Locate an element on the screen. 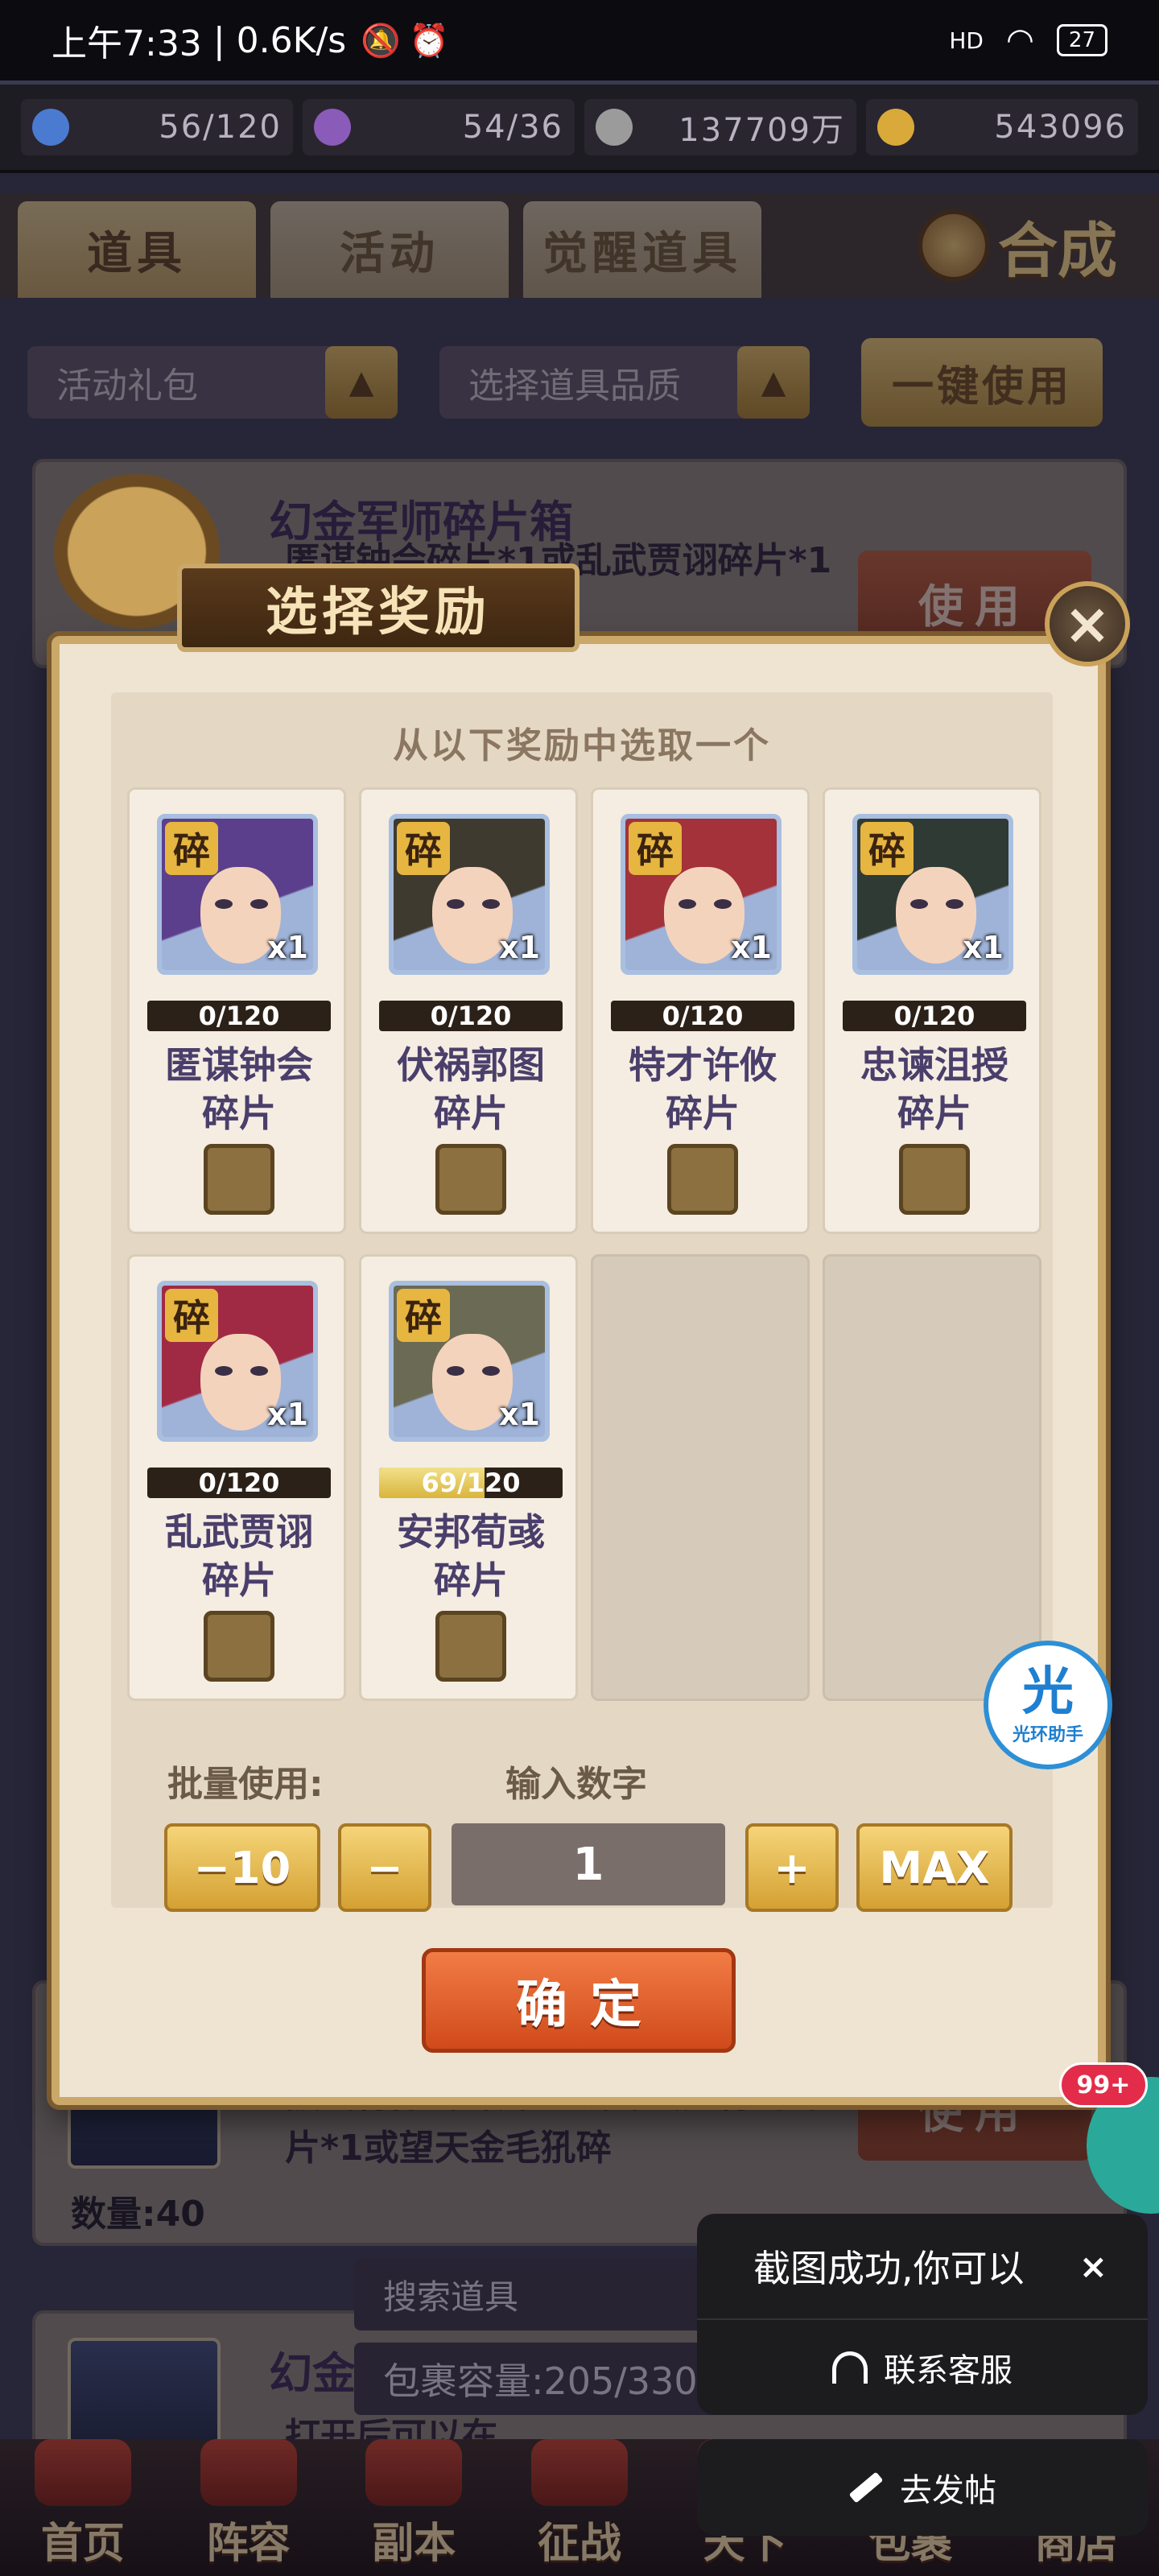 The width and height of the screenshot is (1159, 2576). confirm-button: 确定 is located at coordinates (579, 2000).